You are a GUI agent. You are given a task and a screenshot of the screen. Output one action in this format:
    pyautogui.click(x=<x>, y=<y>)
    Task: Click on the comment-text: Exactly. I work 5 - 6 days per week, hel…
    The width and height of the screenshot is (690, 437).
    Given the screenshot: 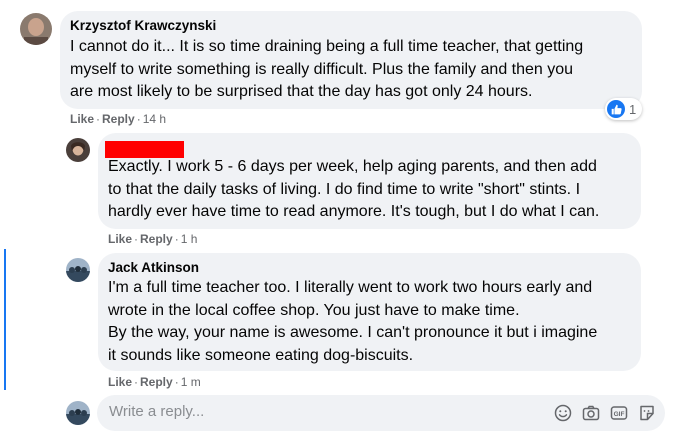 What is the action you would take?
    pyautogui.click(x=354, y=189)
    